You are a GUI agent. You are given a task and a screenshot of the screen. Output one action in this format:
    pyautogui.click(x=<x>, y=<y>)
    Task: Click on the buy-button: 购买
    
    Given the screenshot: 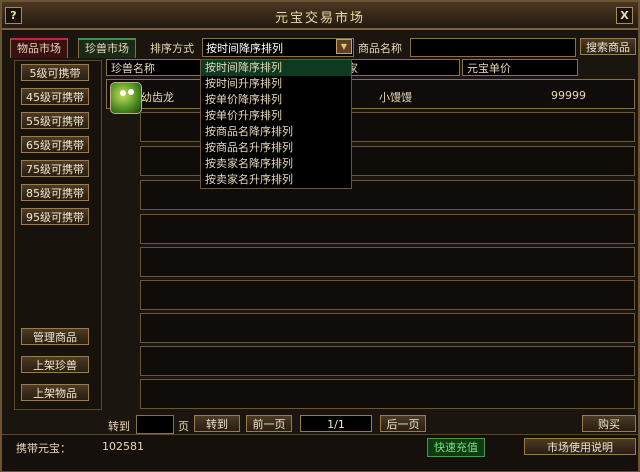 What is the action you would take?
    pyautogui.click(x=609, y=423)
    